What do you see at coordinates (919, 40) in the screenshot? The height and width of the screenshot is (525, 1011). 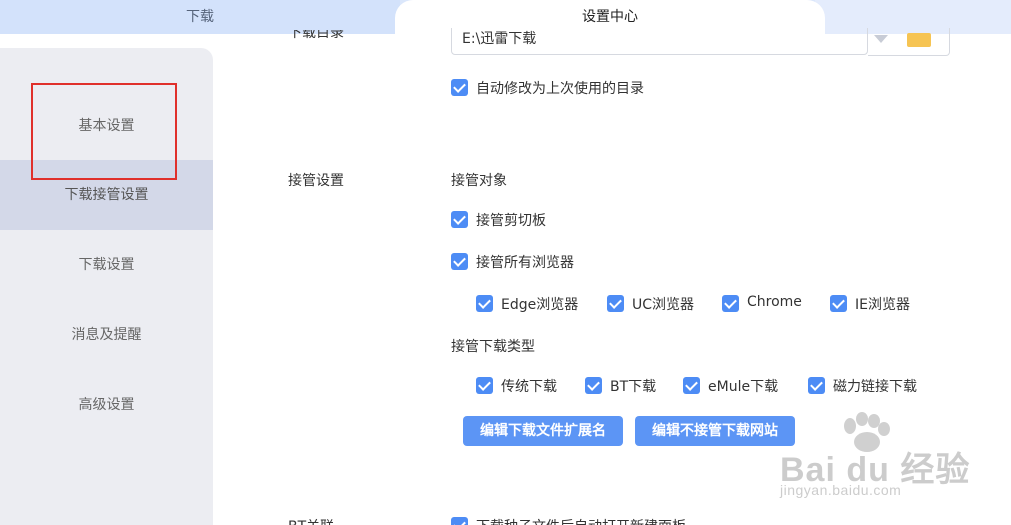 I see `folder-icon` at bounding box center [919, 40].